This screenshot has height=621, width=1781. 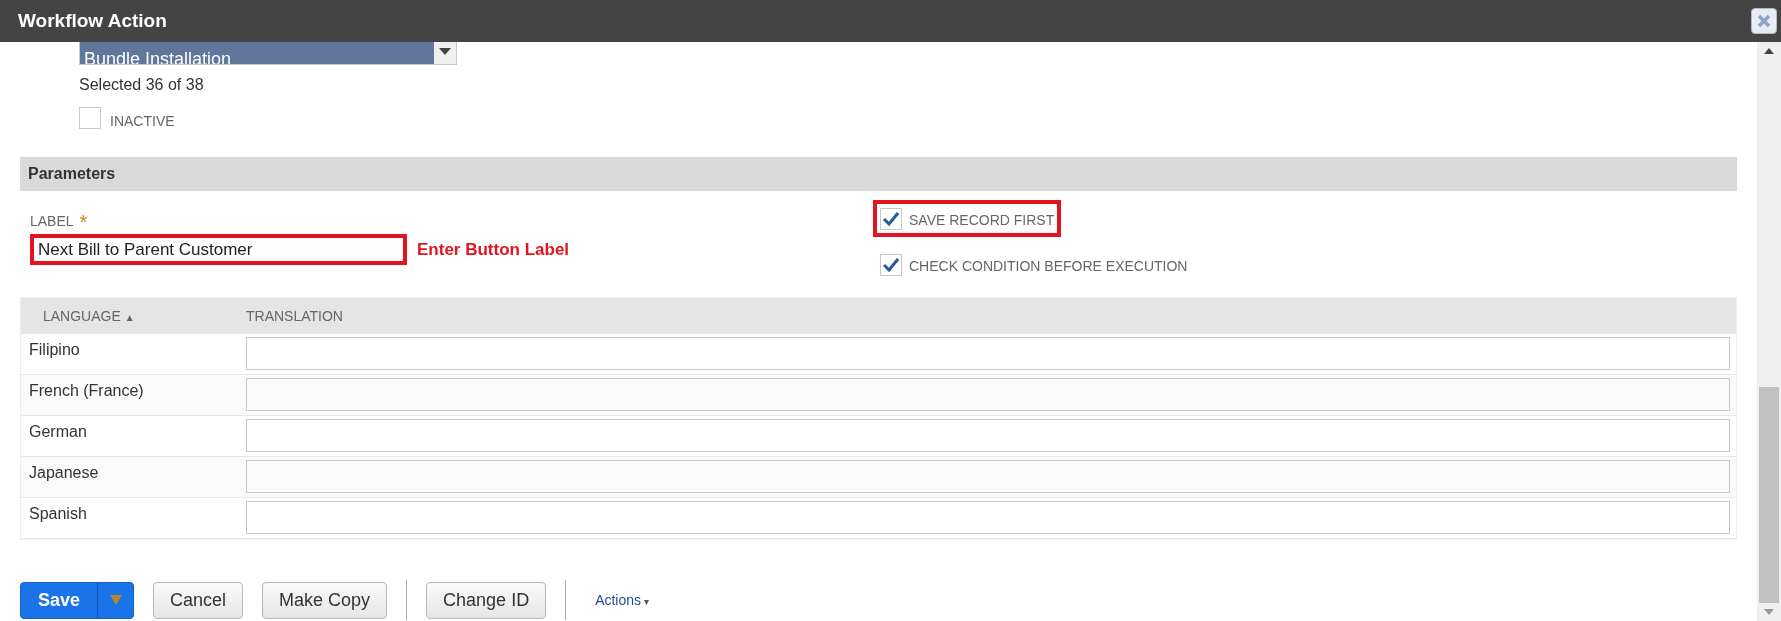 What do you see at coordinates (83, 222) in the screenshot?
I see `required-mark: *` at bounding box center [83, 222].